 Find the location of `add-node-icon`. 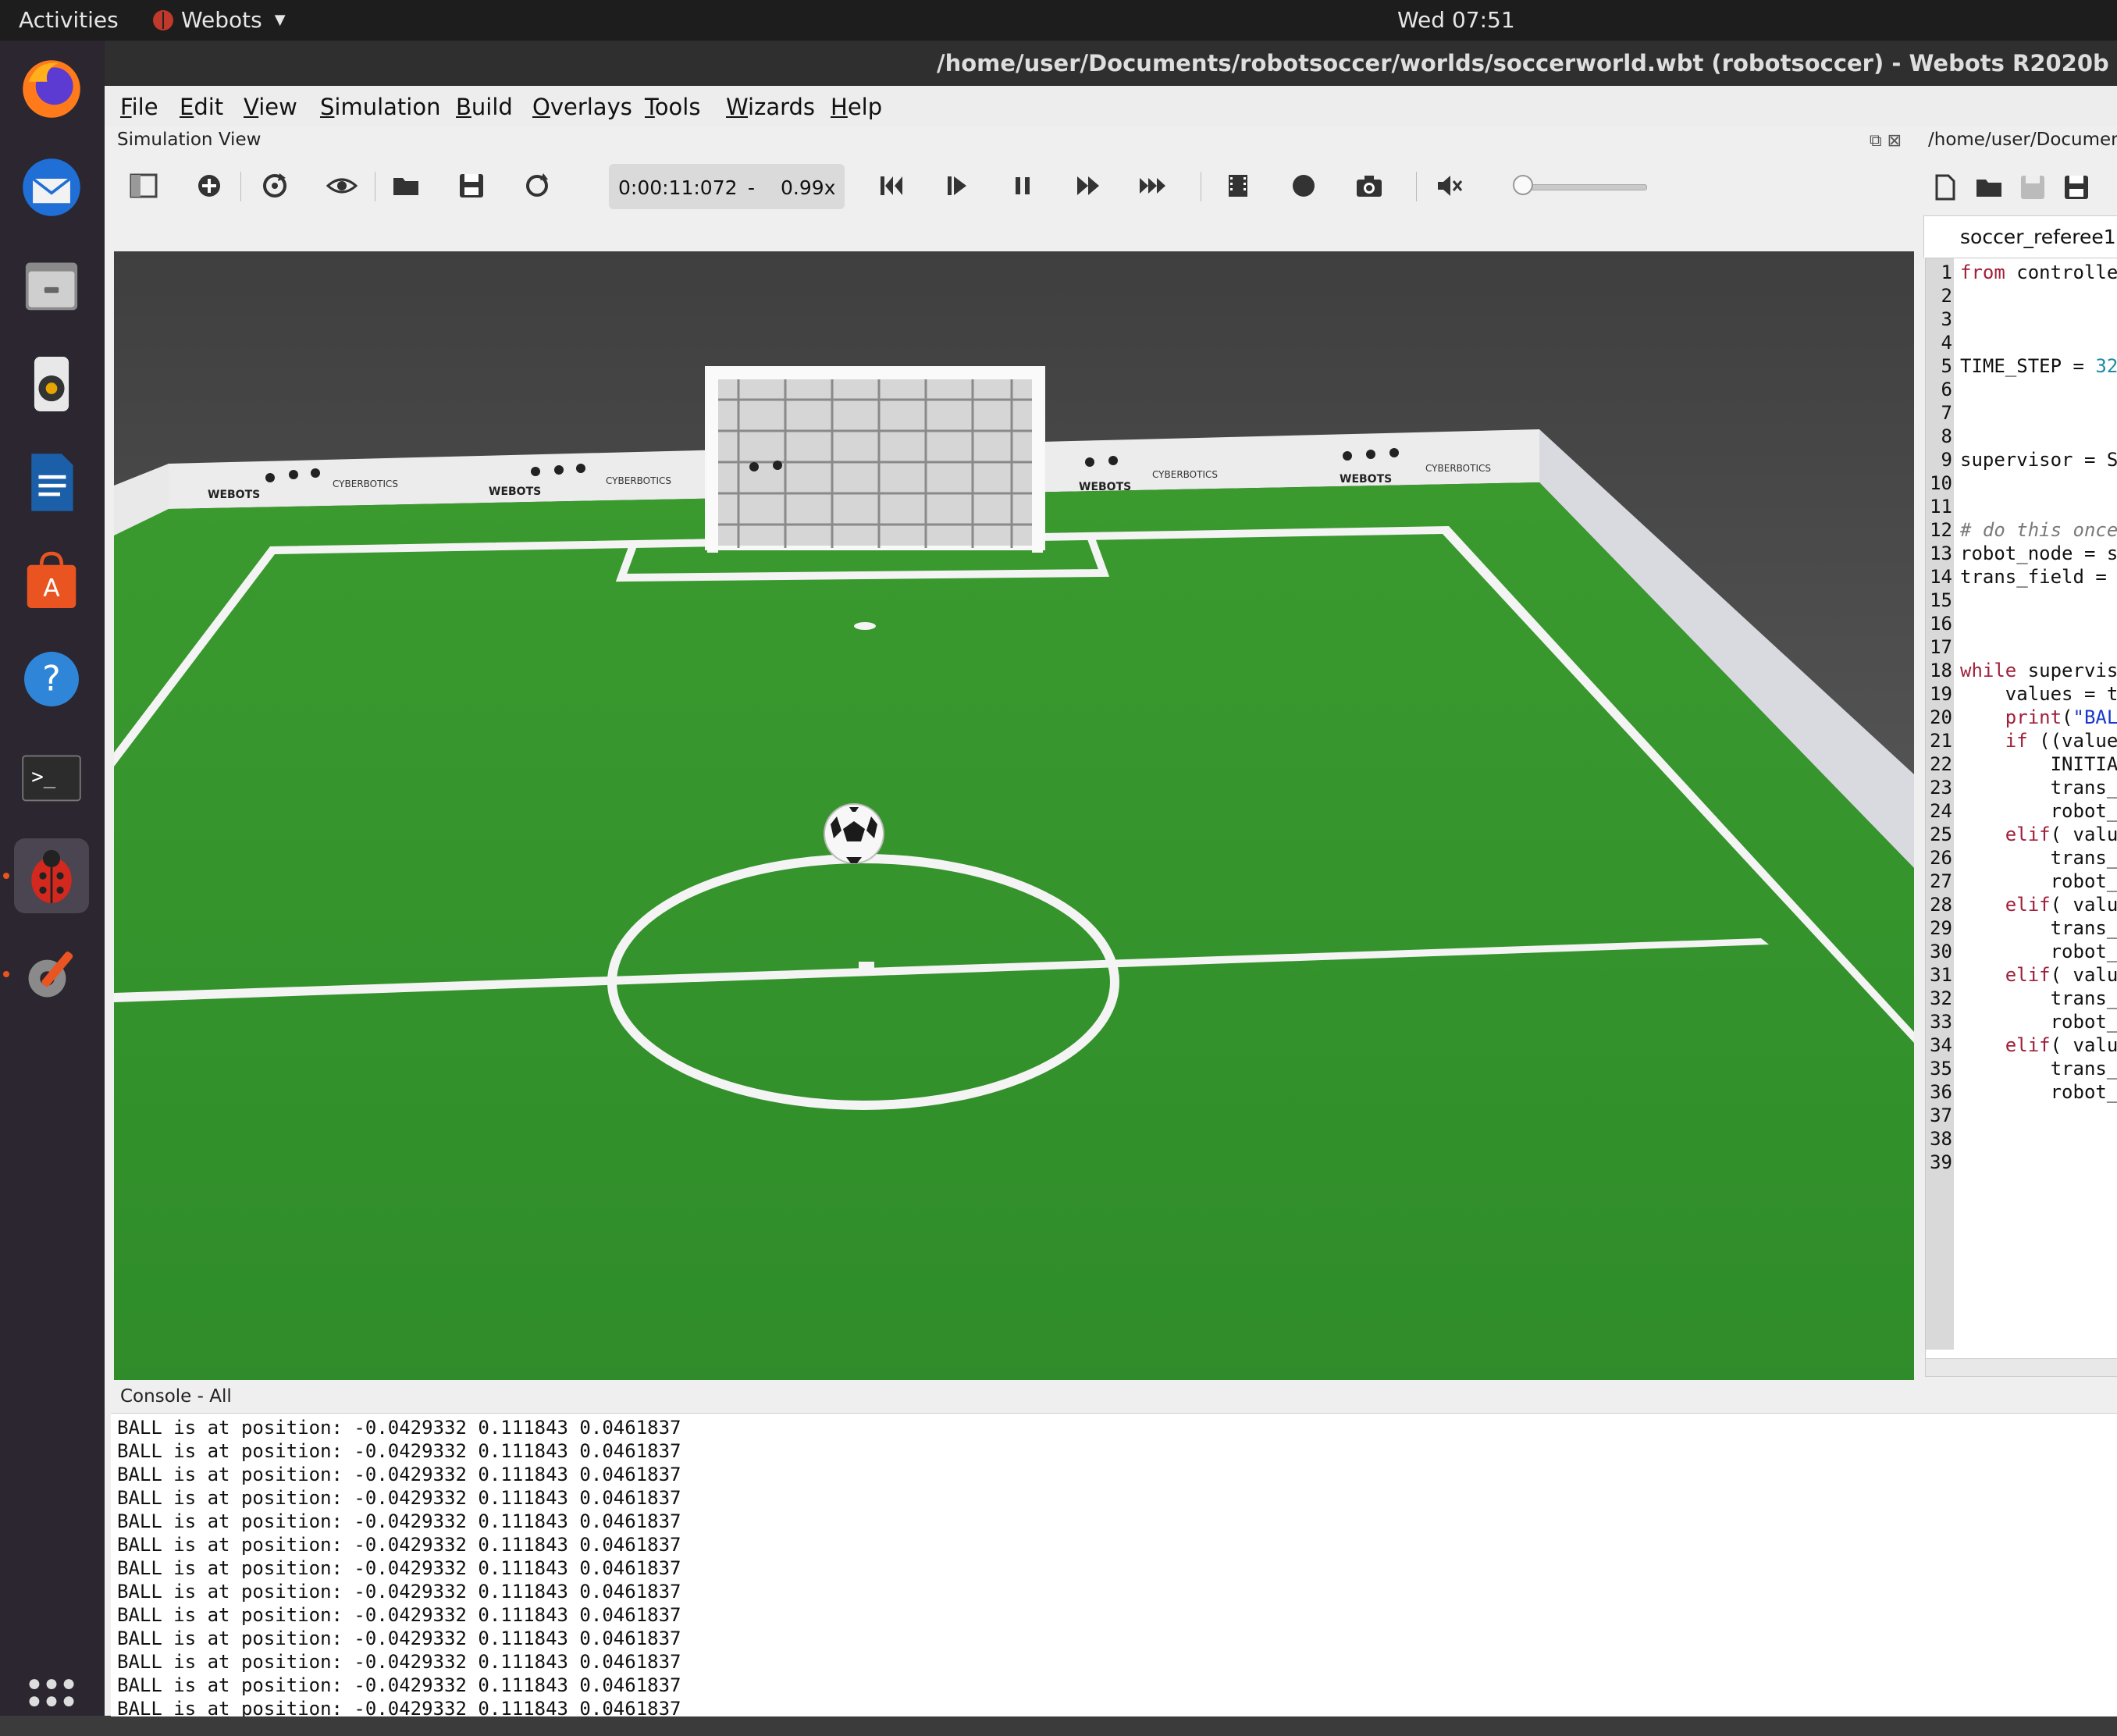

add-node-icon is located at coordinates (209, 186).